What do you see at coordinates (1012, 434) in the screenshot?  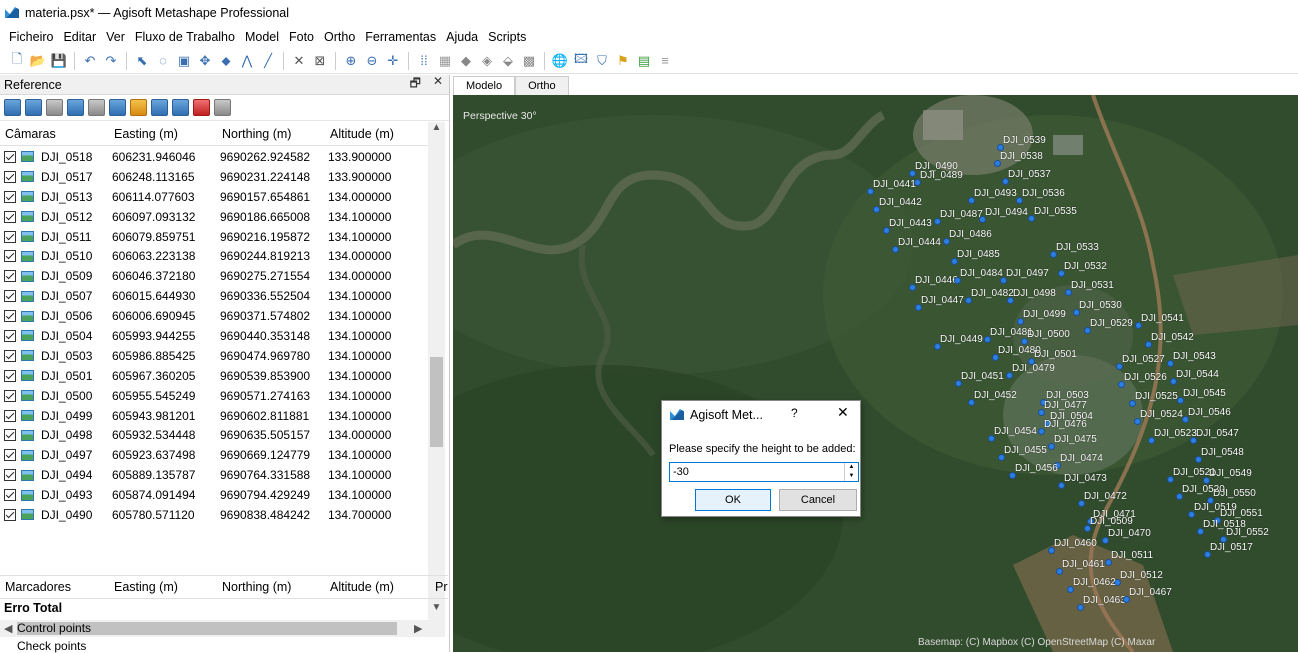 I see `camera-marker: DJI_0454` at bounding box center [1012, 434].